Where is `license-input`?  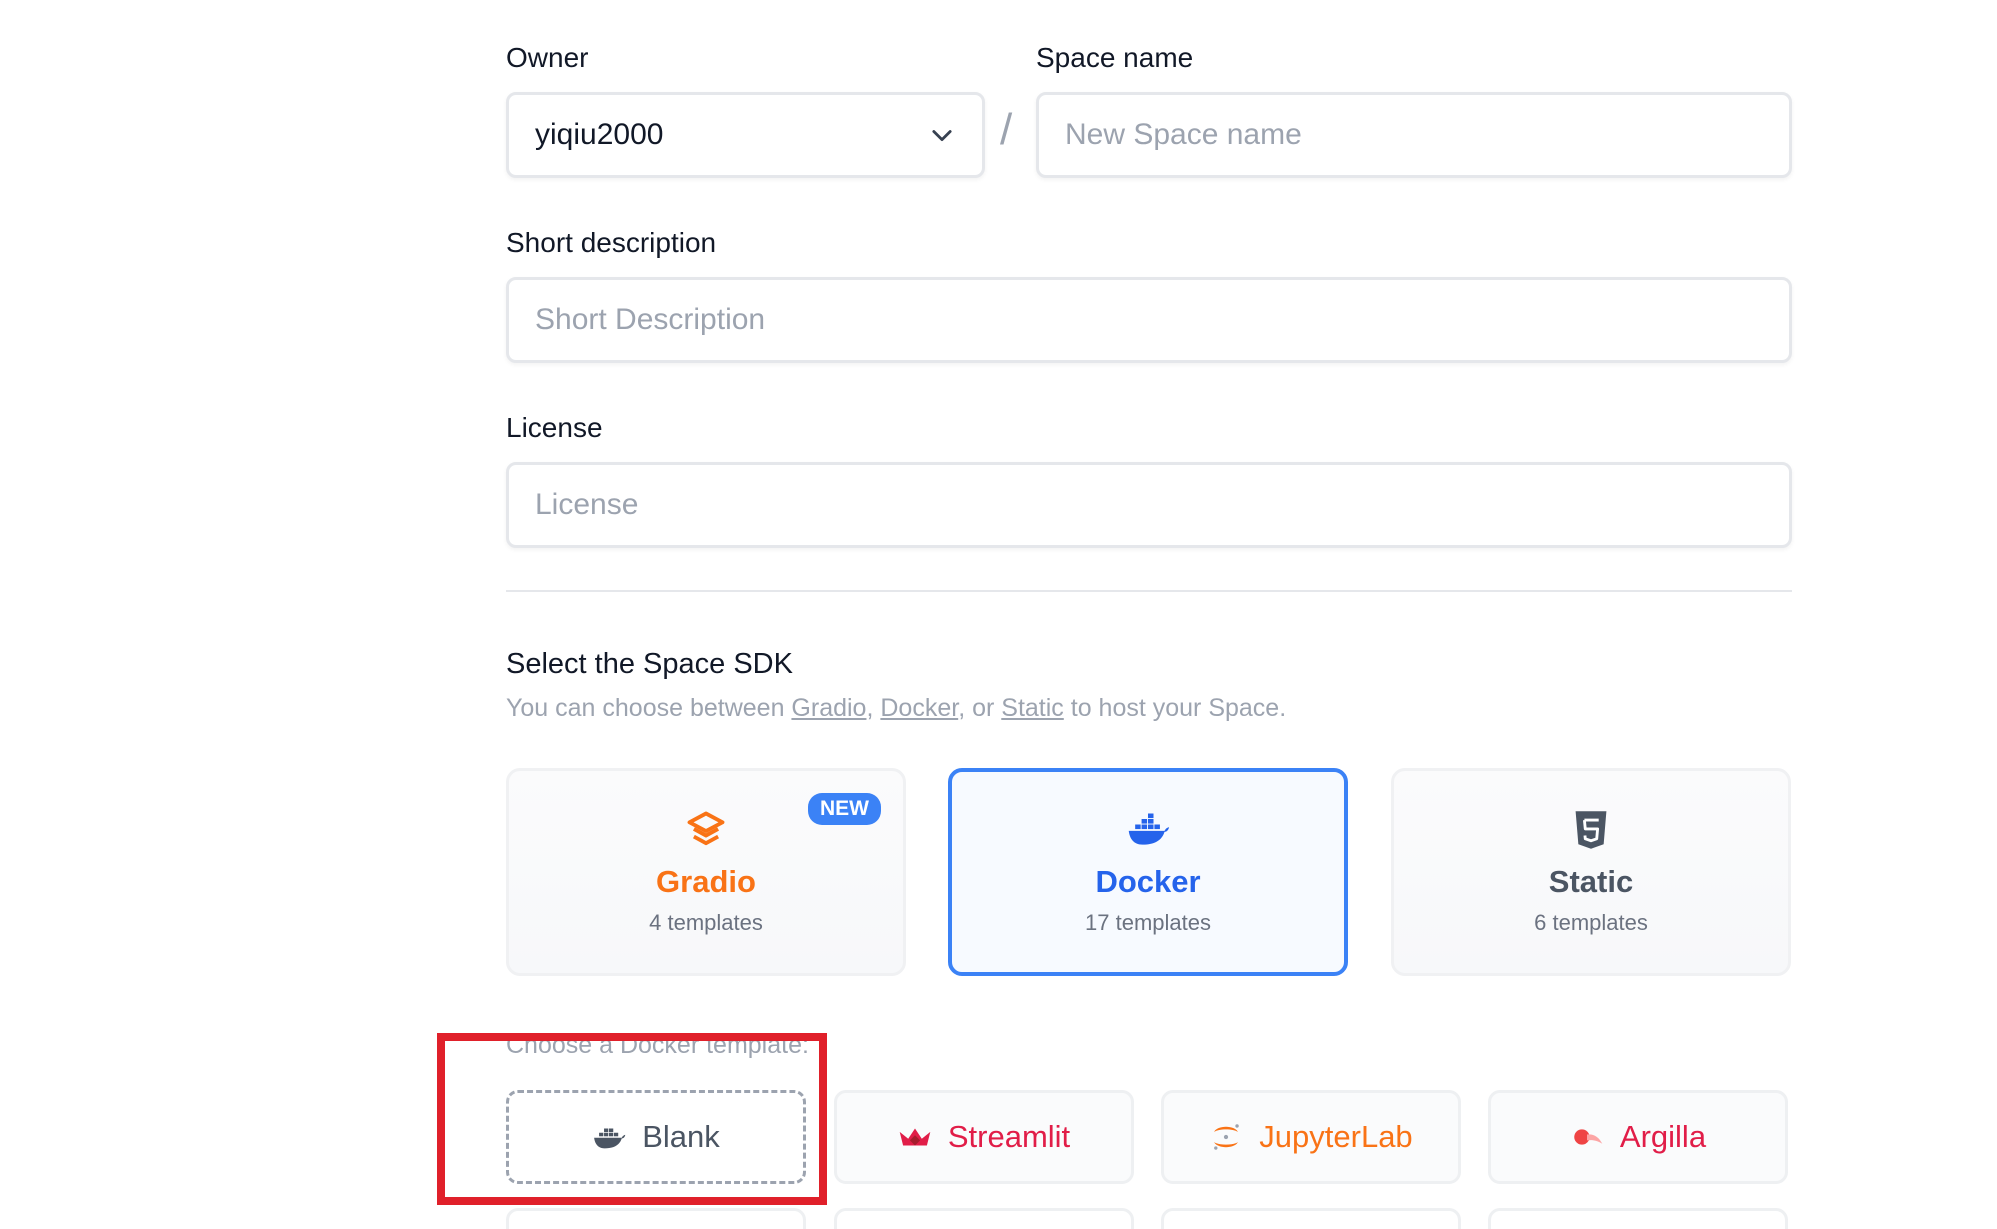 license-input is located at coordinates (1149, 505).